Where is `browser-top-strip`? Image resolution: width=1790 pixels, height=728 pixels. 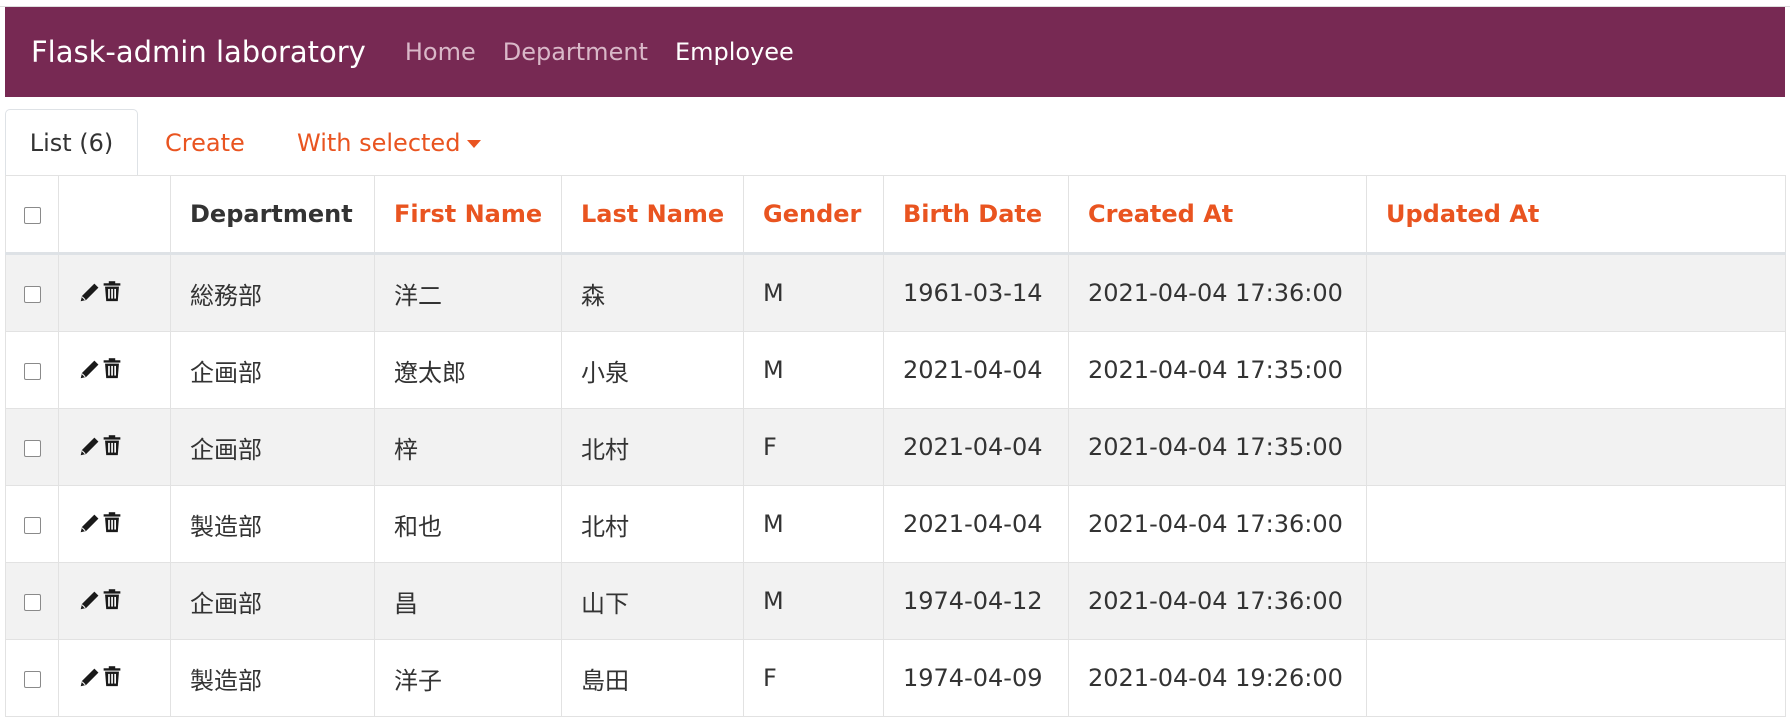
browser-top-strip is located at coordinates (895, 3).